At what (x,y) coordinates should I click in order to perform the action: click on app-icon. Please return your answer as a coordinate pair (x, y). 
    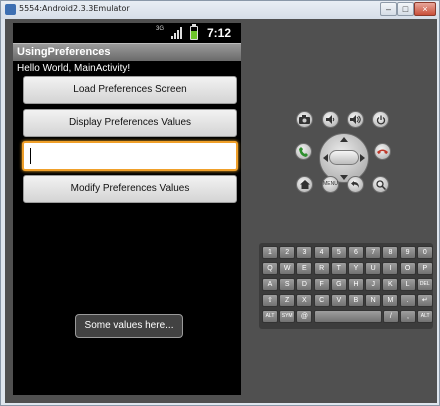
    Looking at the image, I should click on (10, 9).